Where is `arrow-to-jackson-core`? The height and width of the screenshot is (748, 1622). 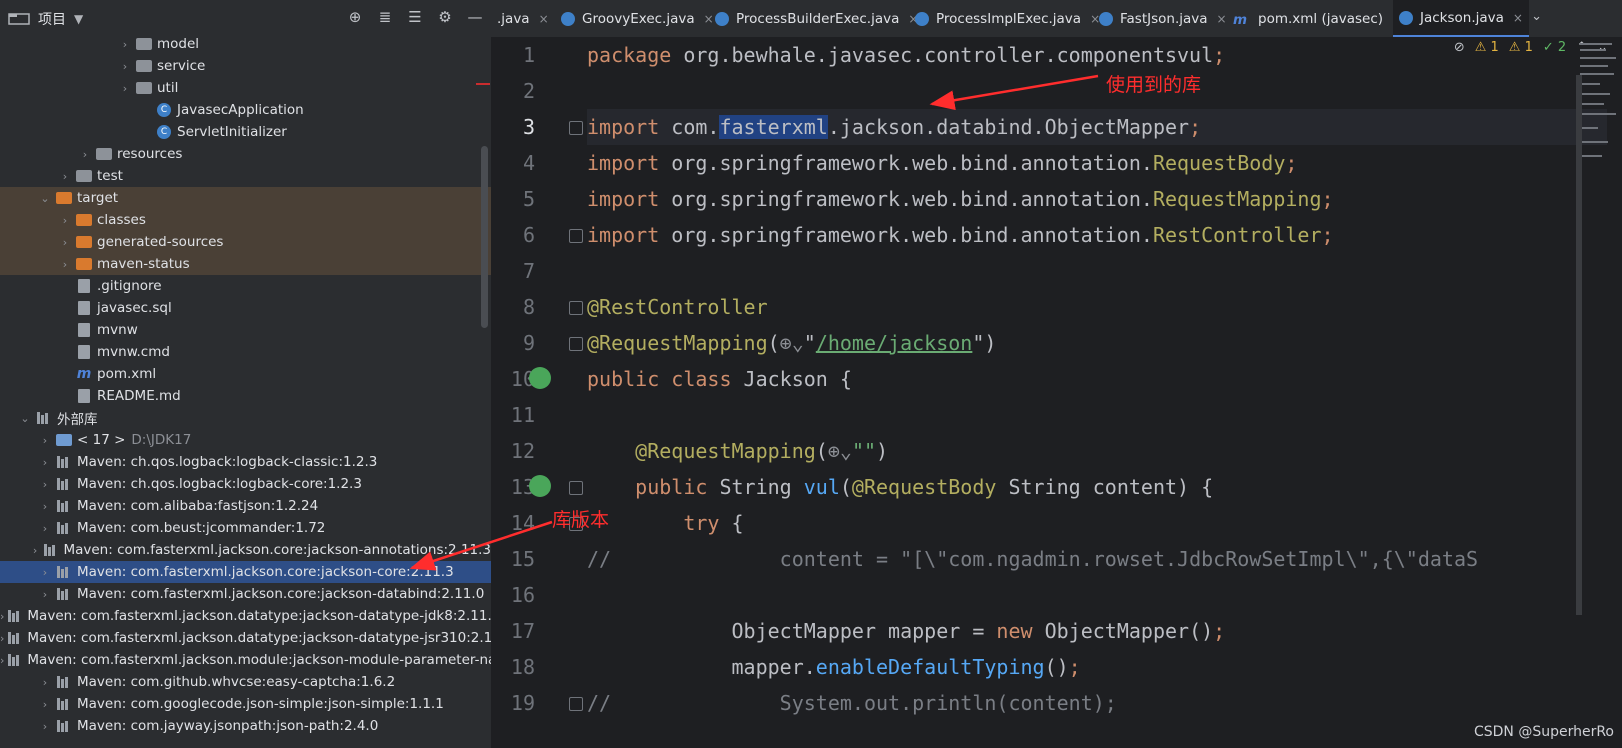 arrow-to-jackson-core is located at coordinates (481, 545).